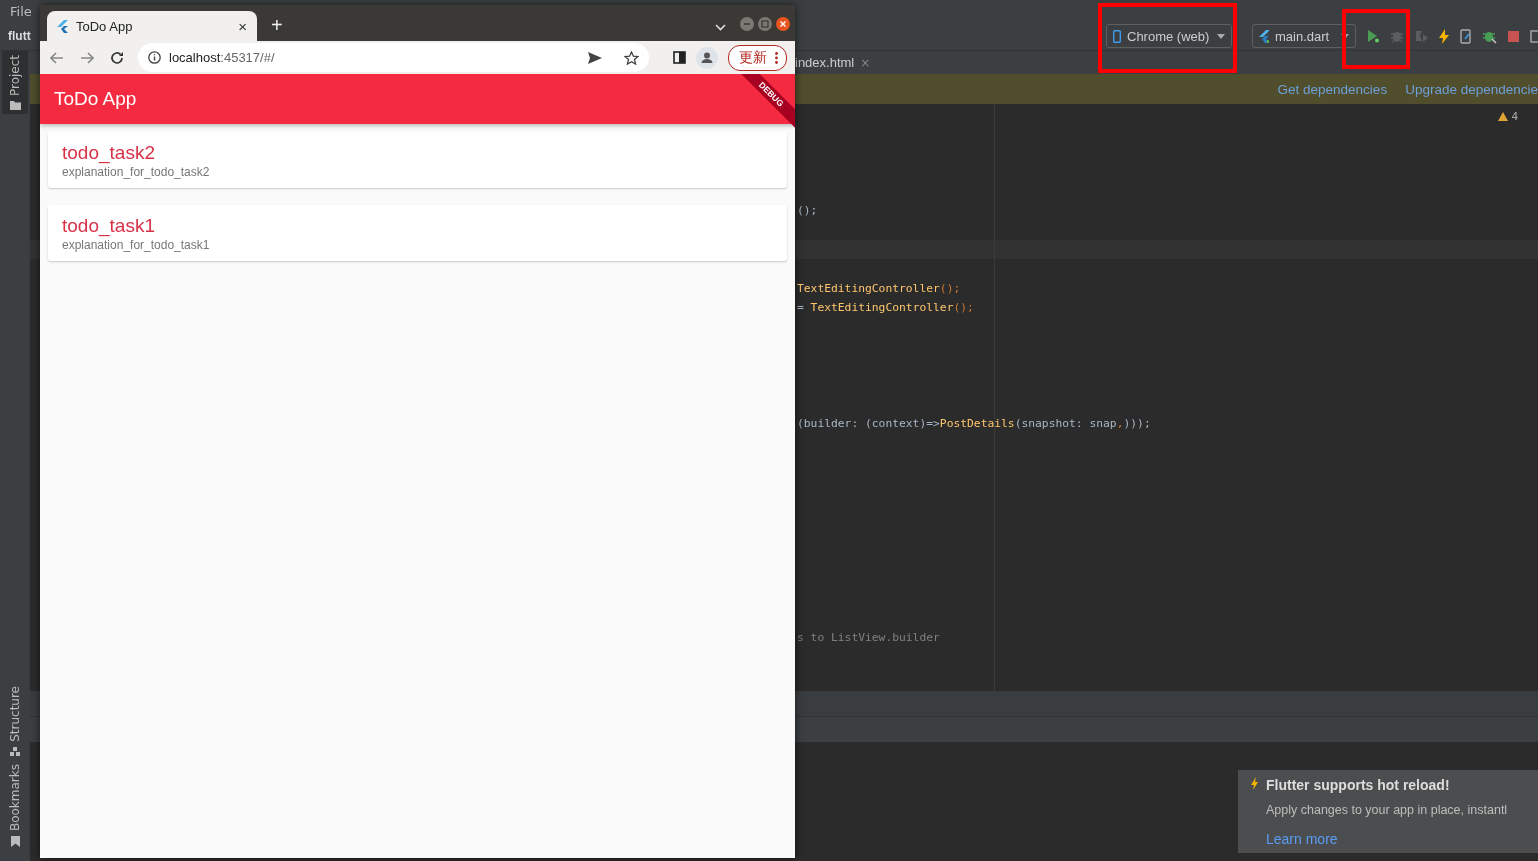 The image size is (1538, 861). I want to click on device-dropdown: Chrome (web), so click(1169, 36).